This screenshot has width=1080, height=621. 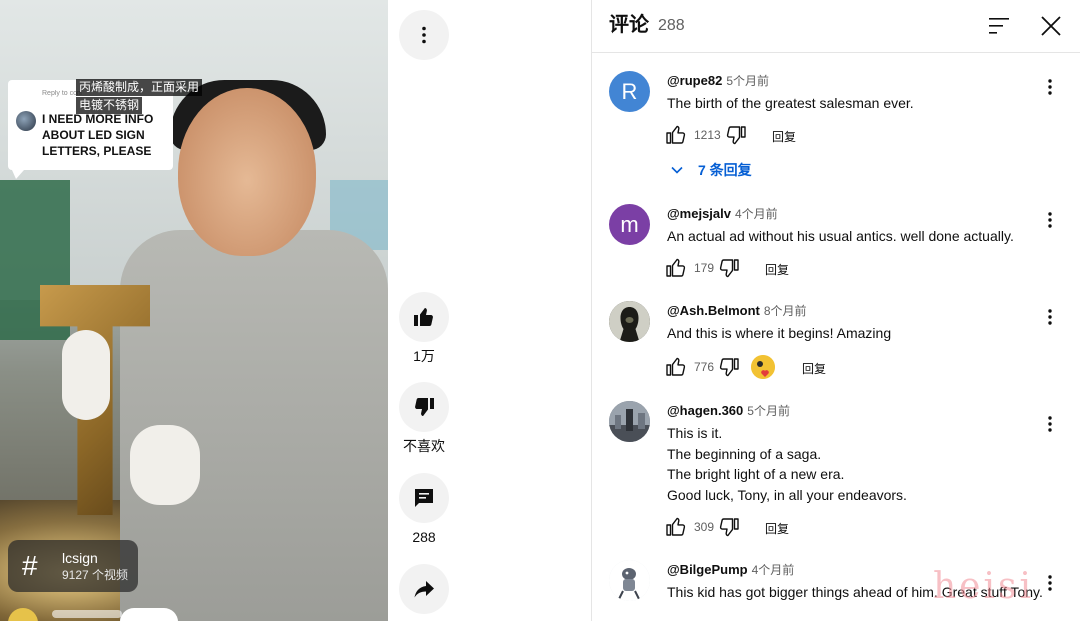 What do you see at coordinates (814, 135) in the screenshot?
I see `comment-actions: 1213 回复` at bounding box center [814, 135].